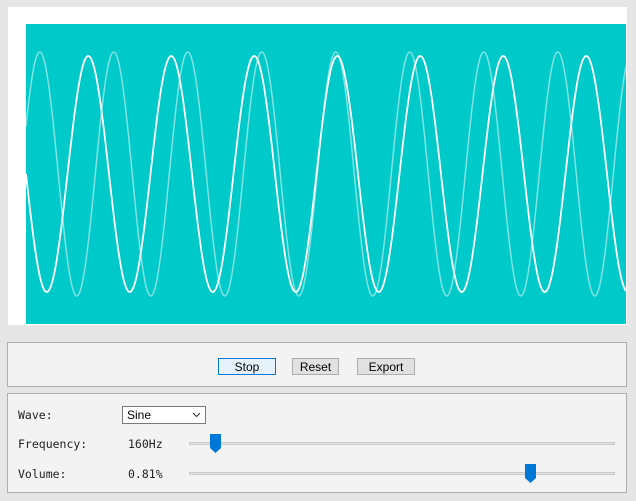  What do you see at coordinates (53, 444) in the screenshot?
I see `frequency-label: Frequency:` at bounding box center [53, 444].